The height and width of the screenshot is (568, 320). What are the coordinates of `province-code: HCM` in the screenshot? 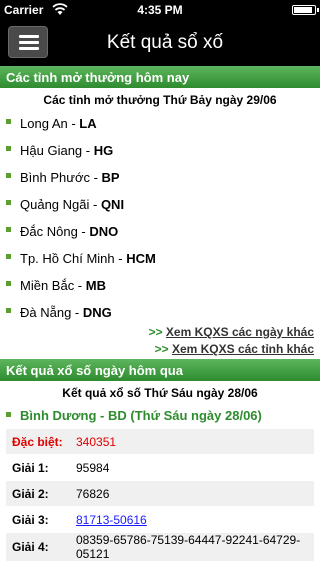 It's located at (141, 258).